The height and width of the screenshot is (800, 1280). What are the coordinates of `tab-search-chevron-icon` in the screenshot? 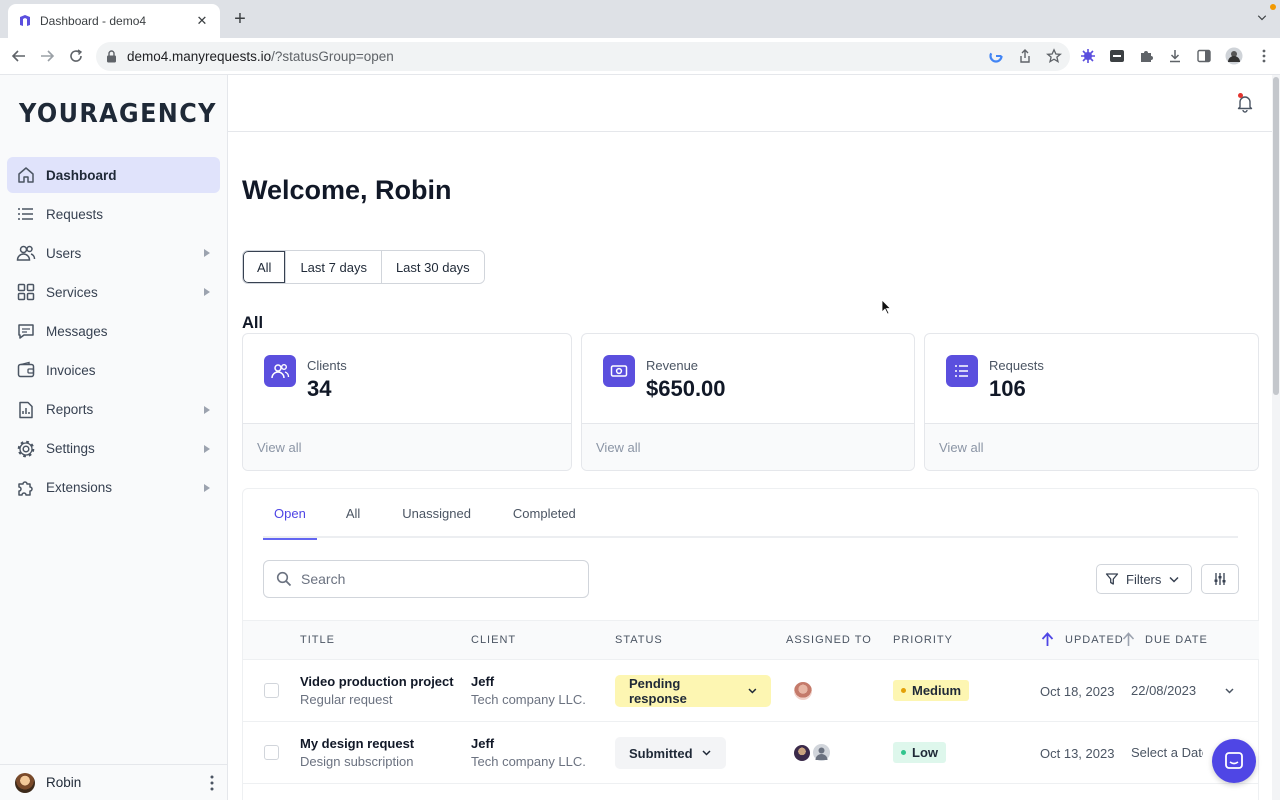 It's located at (1262, 18).